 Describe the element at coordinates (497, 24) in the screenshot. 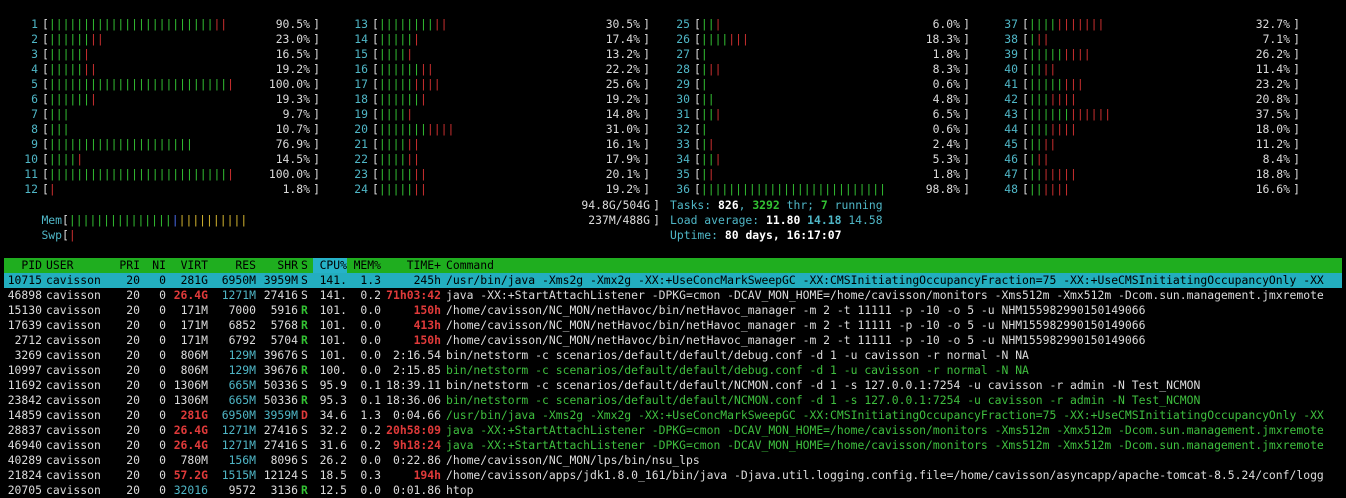

I see `cpu-meter: 13 [|||||||||| 30.5%]` at that location.